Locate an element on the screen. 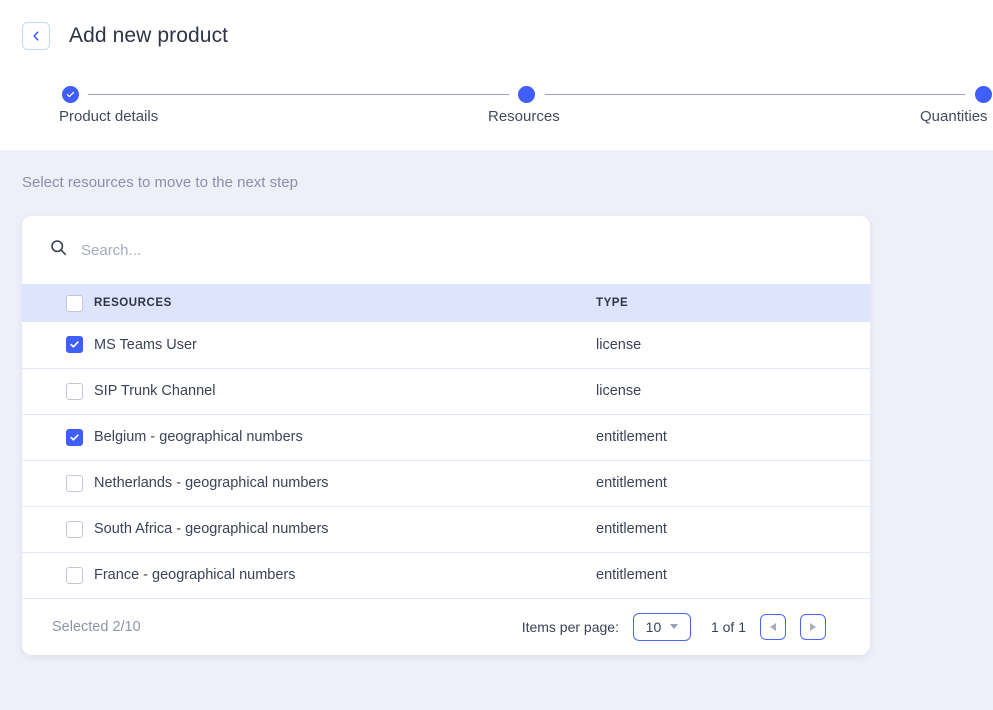  selected-count: Selected 2/10 is located at coordinates (96, 626).